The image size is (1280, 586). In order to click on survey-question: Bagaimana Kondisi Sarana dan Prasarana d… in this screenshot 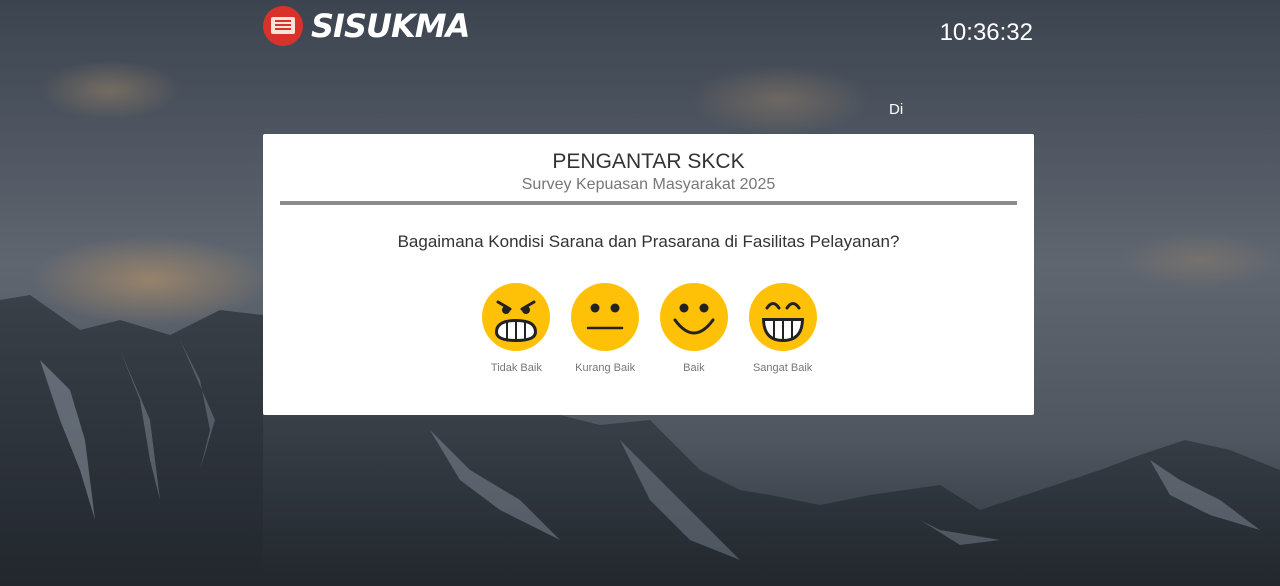, I will do `click(648, 241)`.